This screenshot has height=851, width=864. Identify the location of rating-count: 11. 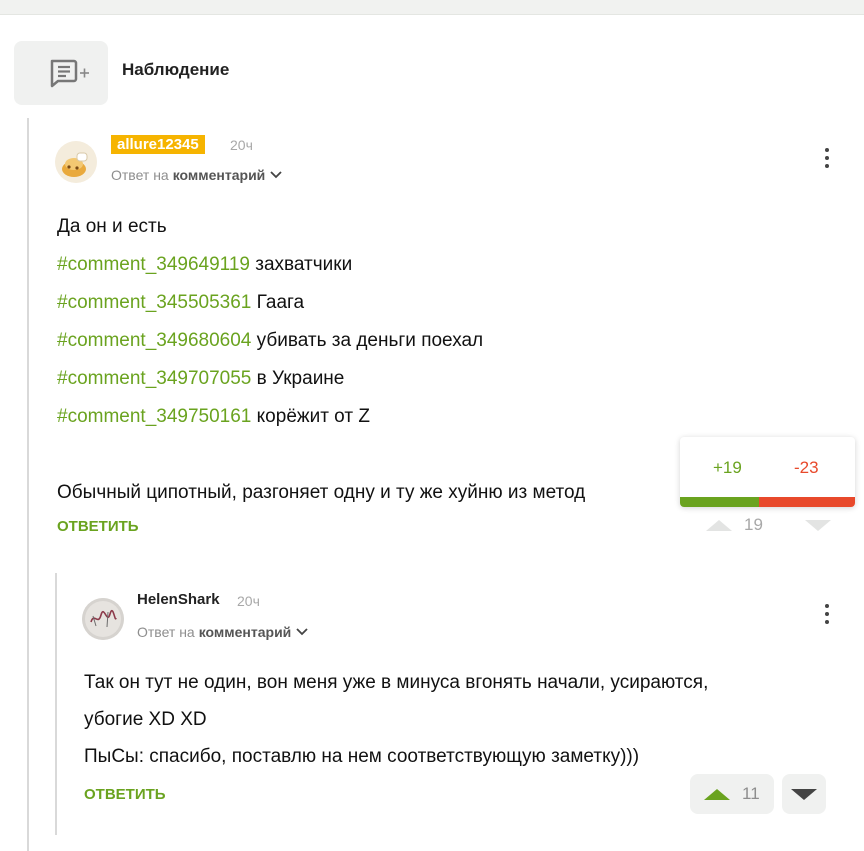
(751, 794).